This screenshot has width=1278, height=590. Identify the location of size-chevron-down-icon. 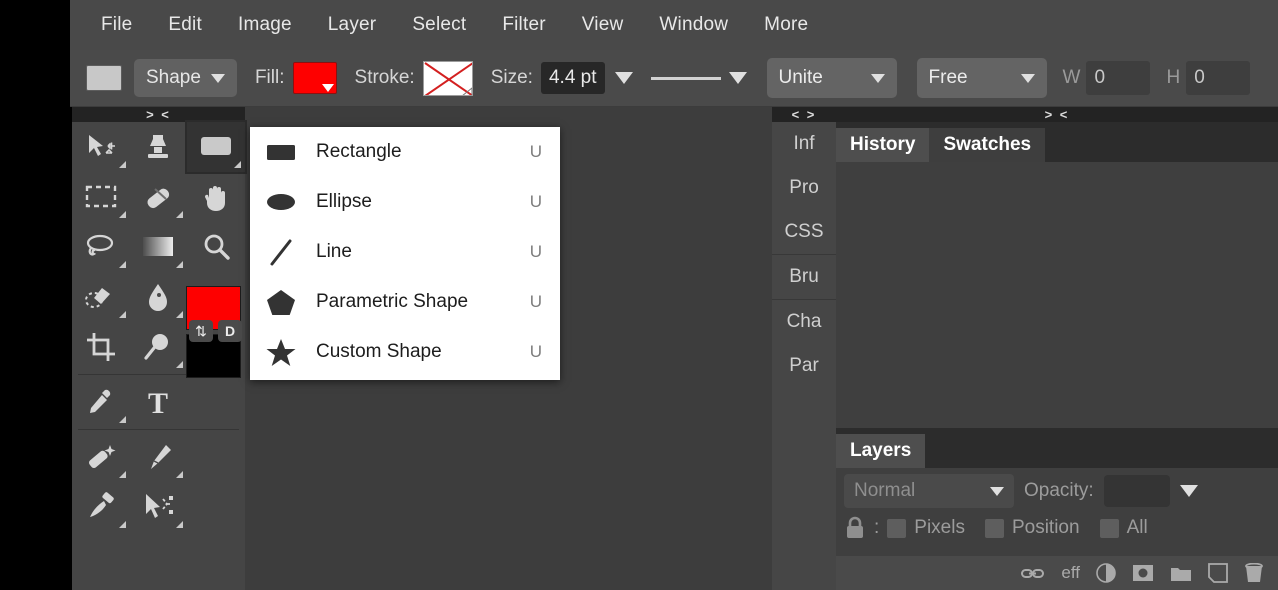
(623, 78).